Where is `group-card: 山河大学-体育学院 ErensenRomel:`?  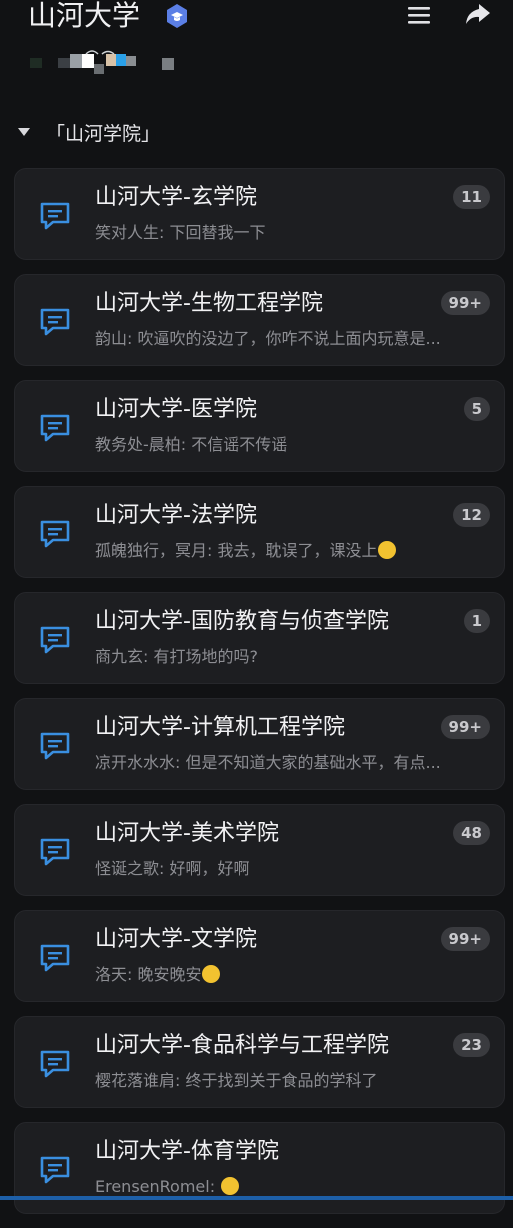
group-card: 山河大学-体育学院 ErensenRomel: is located at coordinates (259, 1168).